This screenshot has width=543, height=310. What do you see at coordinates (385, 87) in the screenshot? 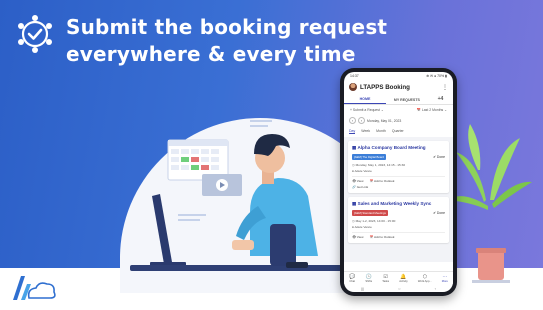
I see `app-title: LTAPPS Booking` at bounding box center [385, 87].